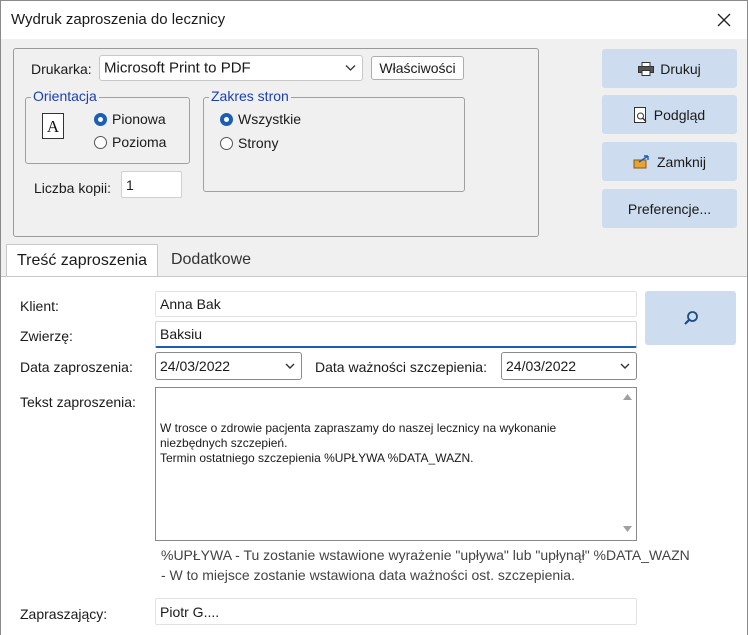 This screenshot has height=635, width=748. I want to click on inviter-label: Zapraszający:, so click(64, 614).